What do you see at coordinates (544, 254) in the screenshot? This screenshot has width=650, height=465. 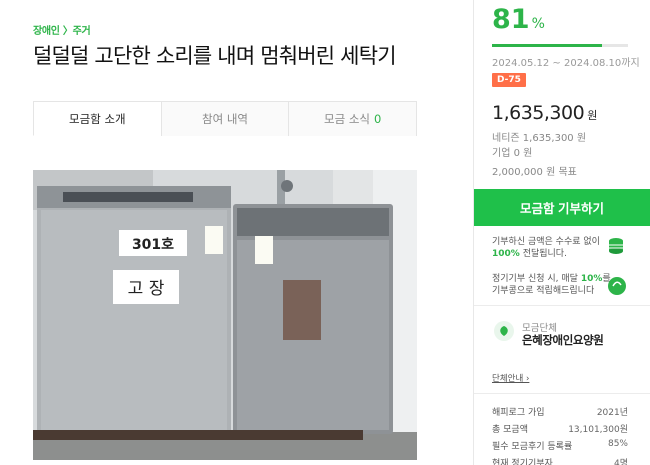 I see `fee-info-text-2: 전달됩니다.` at bounding box center [544, 254].